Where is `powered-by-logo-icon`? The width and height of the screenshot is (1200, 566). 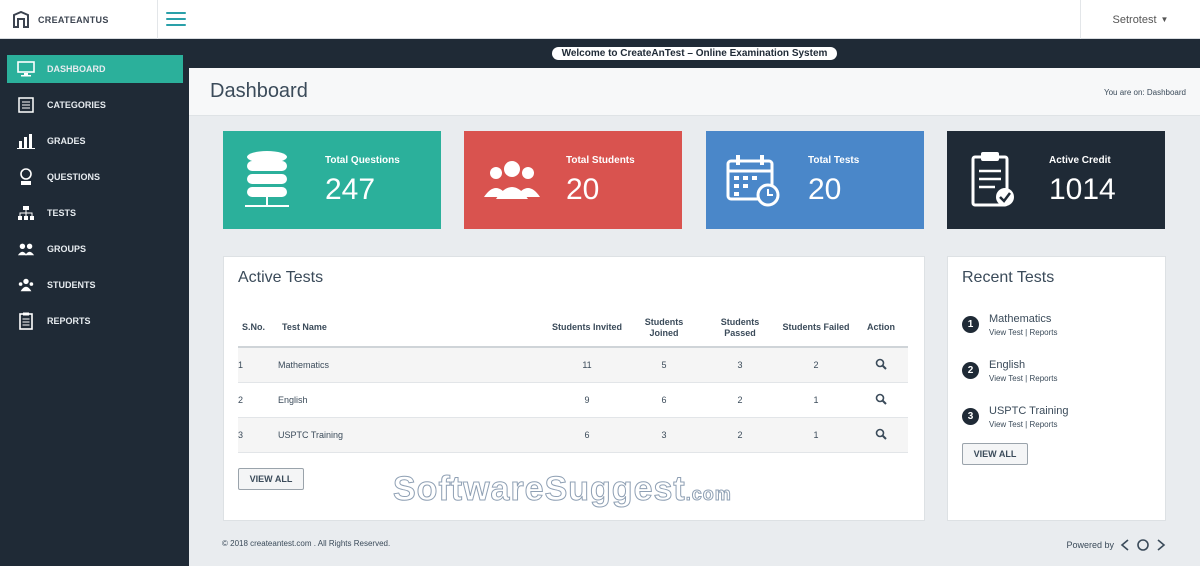 powered-by-logo-icon is located at coordinates (1143, 545).